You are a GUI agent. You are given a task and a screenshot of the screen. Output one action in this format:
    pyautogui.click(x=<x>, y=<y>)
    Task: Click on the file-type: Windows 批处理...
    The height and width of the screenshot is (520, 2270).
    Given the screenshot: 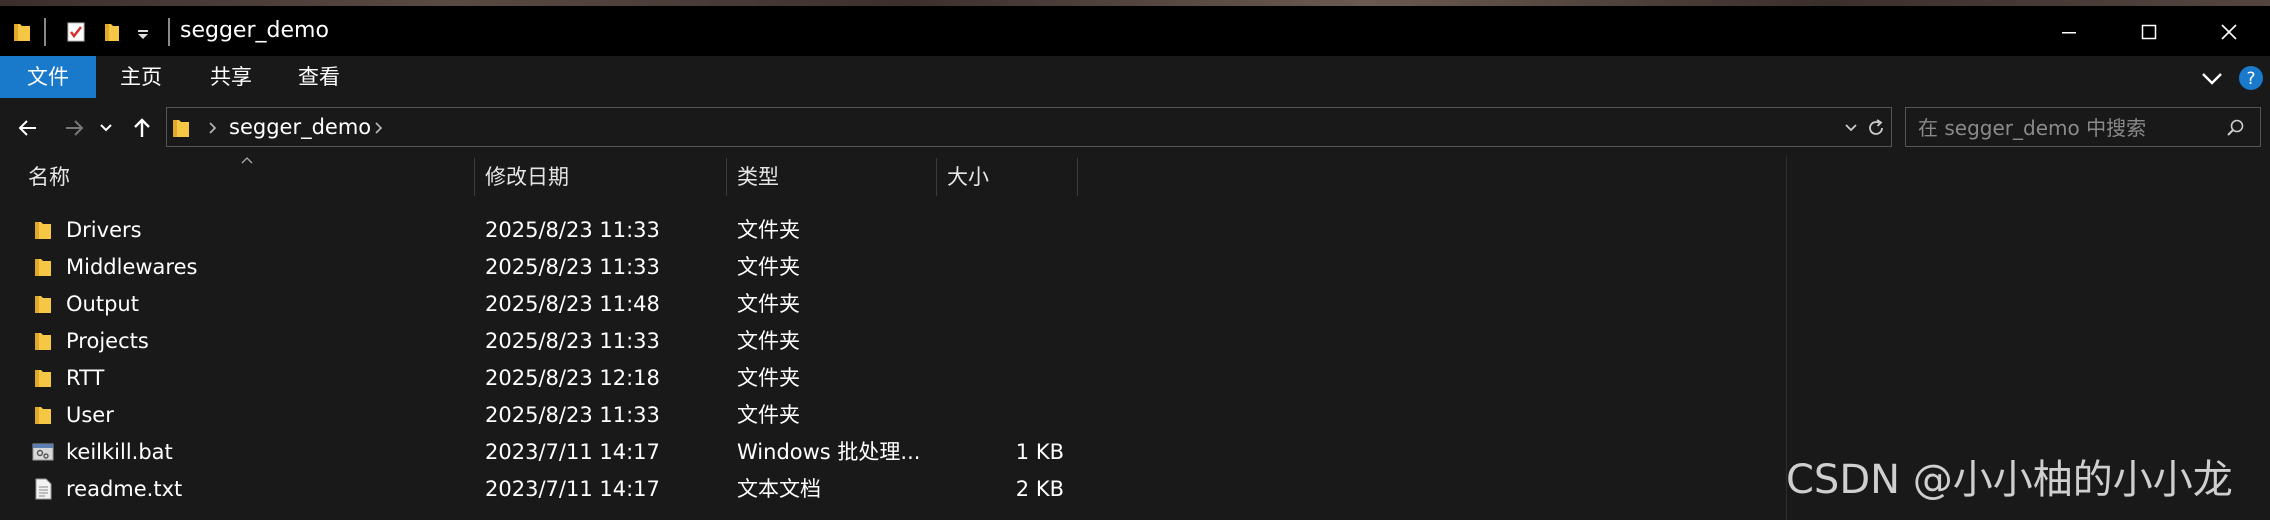 What is the action you would take?
    pyautogui.click(x=829, y=452)
    